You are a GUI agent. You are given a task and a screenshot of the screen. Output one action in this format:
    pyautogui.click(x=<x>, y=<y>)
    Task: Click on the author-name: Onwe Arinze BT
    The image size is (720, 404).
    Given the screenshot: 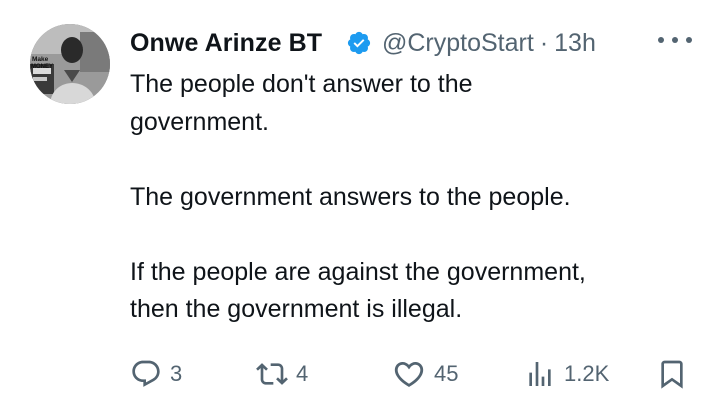 What is the action you would take?
    pyautogui.click(x=226, y=43)
    